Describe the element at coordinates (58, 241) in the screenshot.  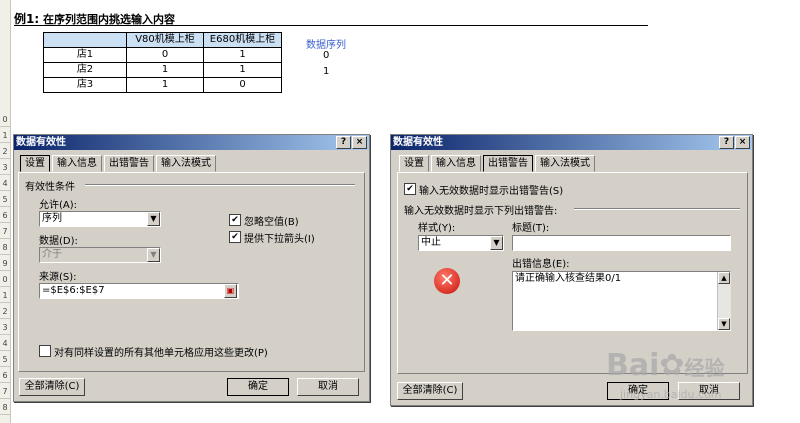
I see `data-label: 数据(D):` at that location.